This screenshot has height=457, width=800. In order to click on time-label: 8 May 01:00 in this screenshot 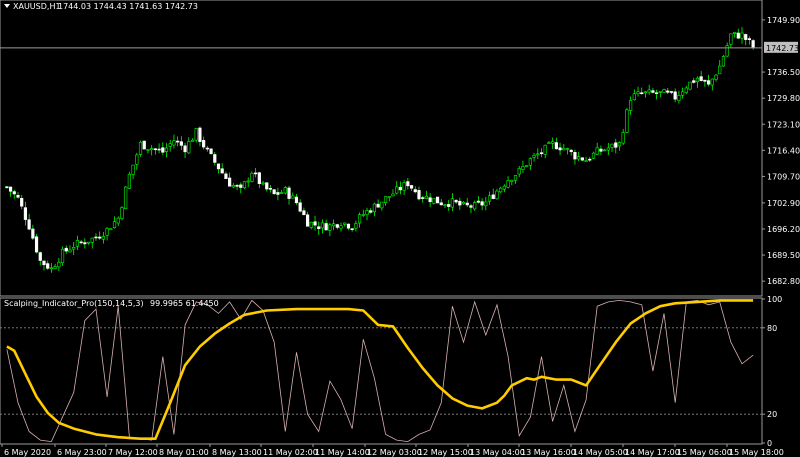, I will do `click(184, 452)`.